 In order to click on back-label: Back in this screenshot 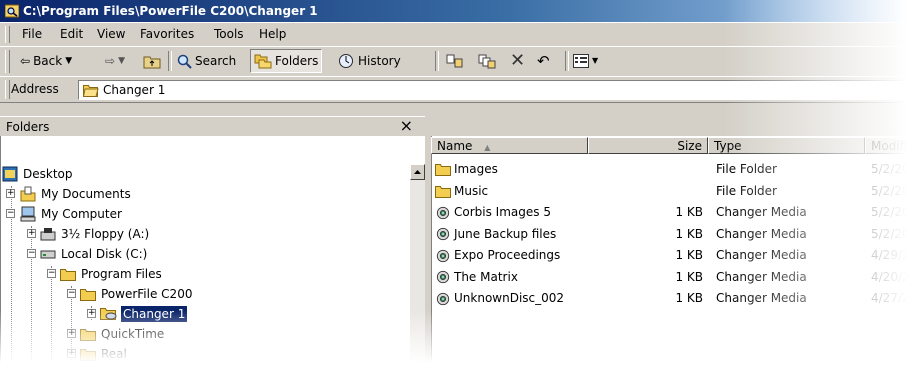, I will do `click(48, 61)`.